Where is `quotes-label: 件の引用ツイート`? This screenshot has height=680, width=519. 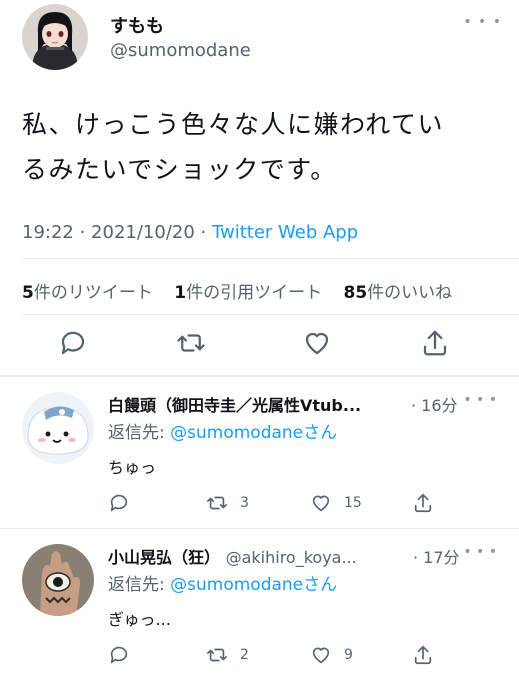
quotes-label: 件の引用ツイート is located at coordinates (254, 293).